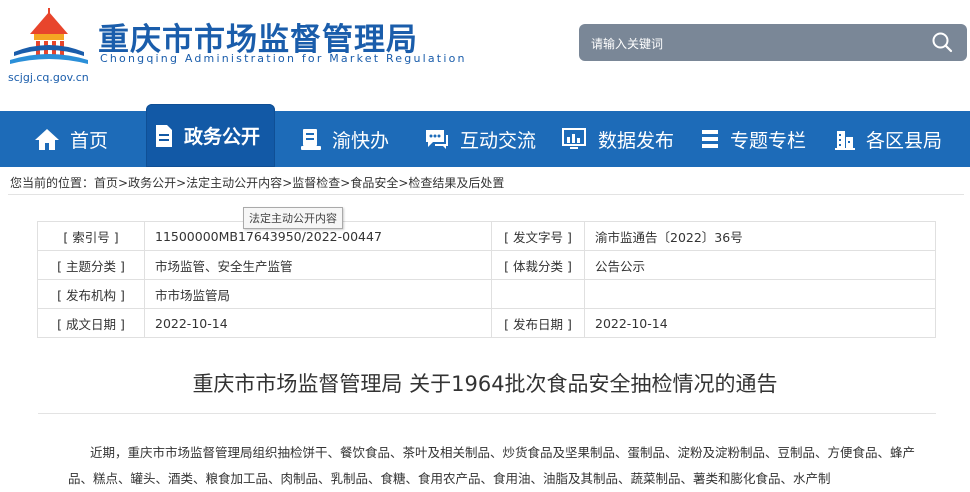 This screenshot has height=492, width=970. Describe the element at coordinates (636, 140) in the screenshot. I see `nav-label-data-release: 数据发布` at that location.